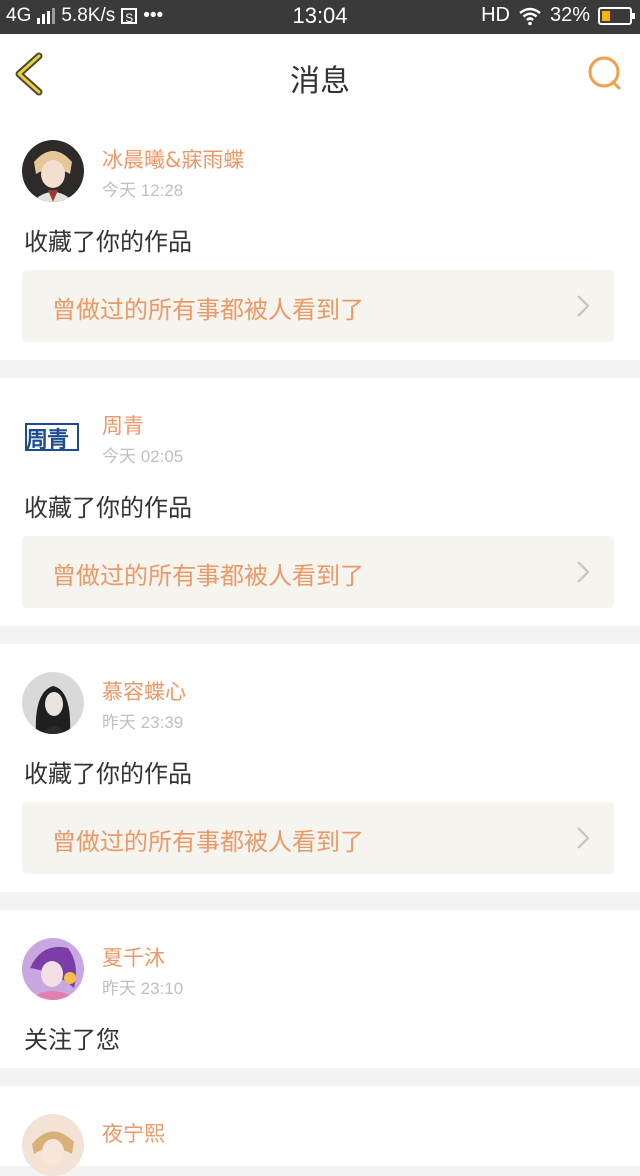 Image resolution: width=640 pixels, height=1176 pixels. What do you see at coordinates (320, 17) in the screenshot?
I see `status-bar: 4G 5.8K/s S ••• 13:04 HD 32%` at bounding box center [320, 17].